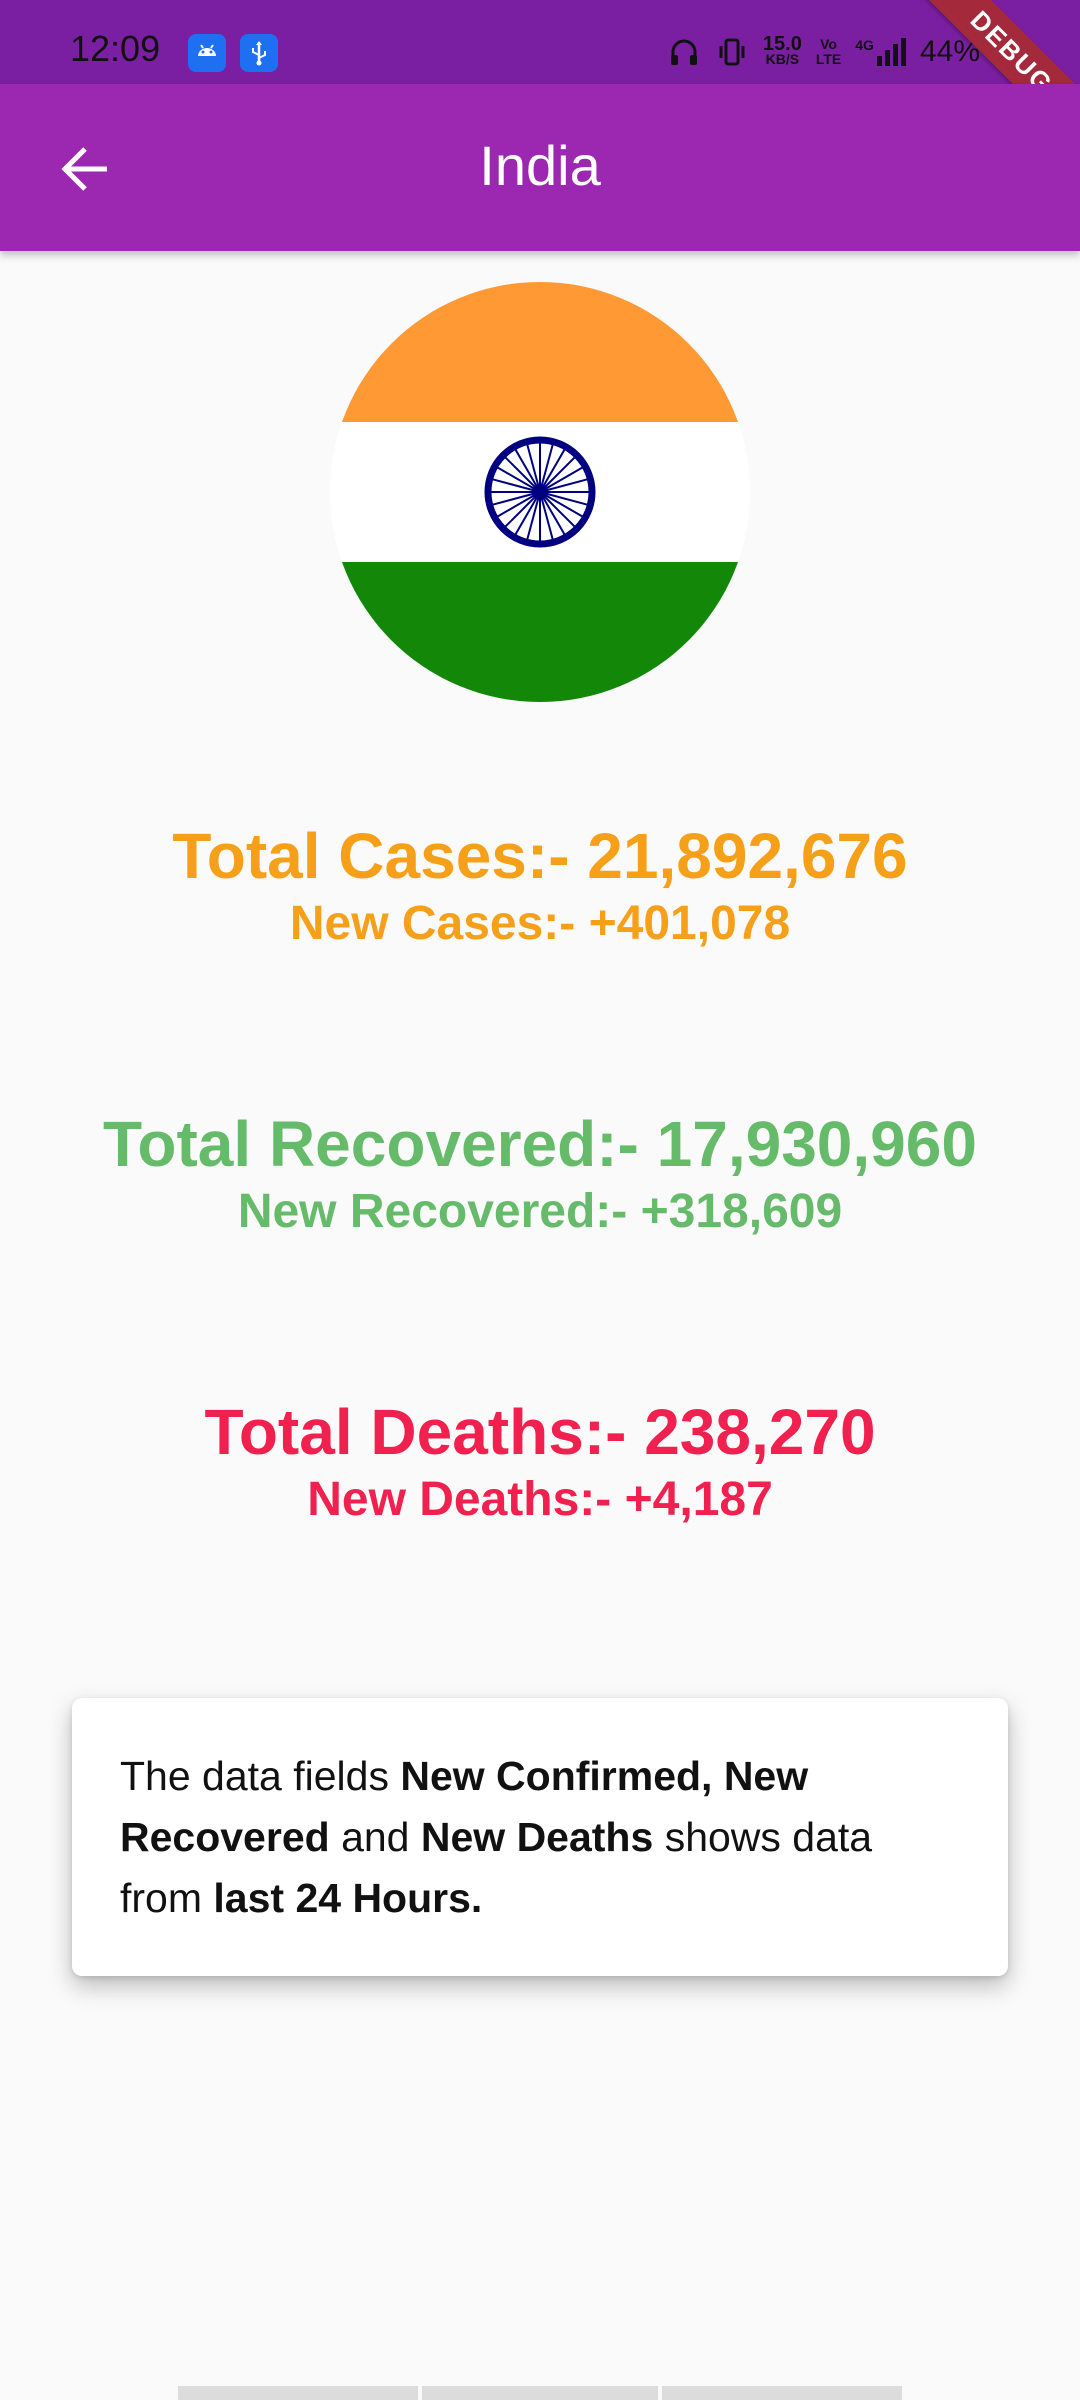 The height and width of the screenshot is (2400, 1080). I want to click on new-recovered-label: New Recovered:-, so click(432, 1211).